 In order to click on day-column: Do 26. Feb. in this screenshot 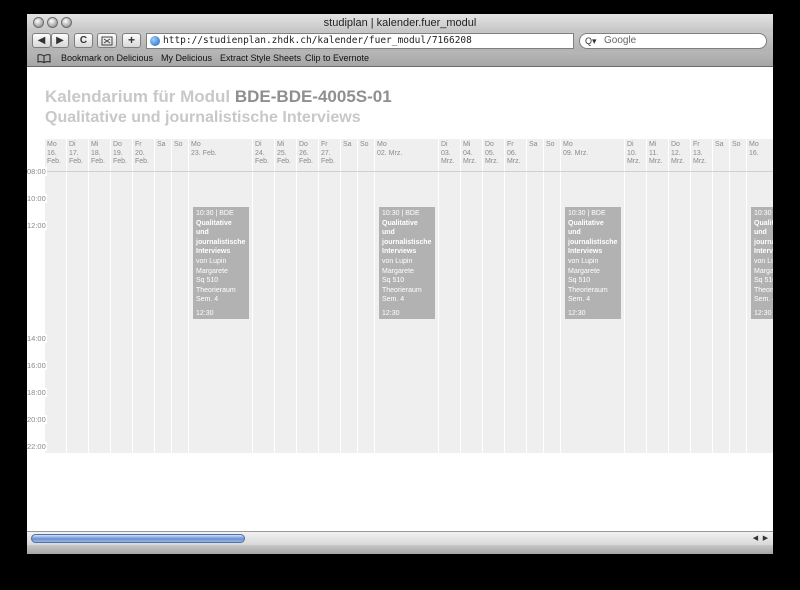, I will do `click(307, 296)`.